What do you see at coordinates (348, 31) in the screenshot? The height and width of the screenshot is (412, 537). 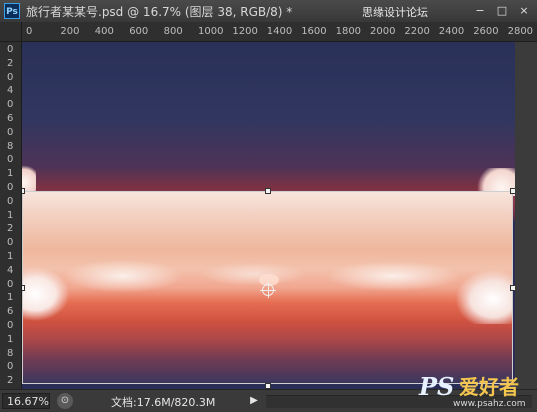 I see `ruler-tick-label: 1800` at bounding box center [348, 31].